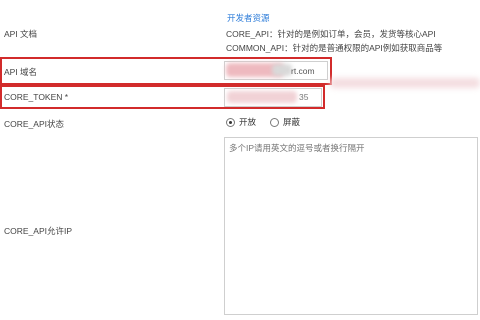 The image size is (480, 320). Describe the element at coordinates (248, 18) in the screenshot. I see `developer-resources-link: 开发者资源` at that location.